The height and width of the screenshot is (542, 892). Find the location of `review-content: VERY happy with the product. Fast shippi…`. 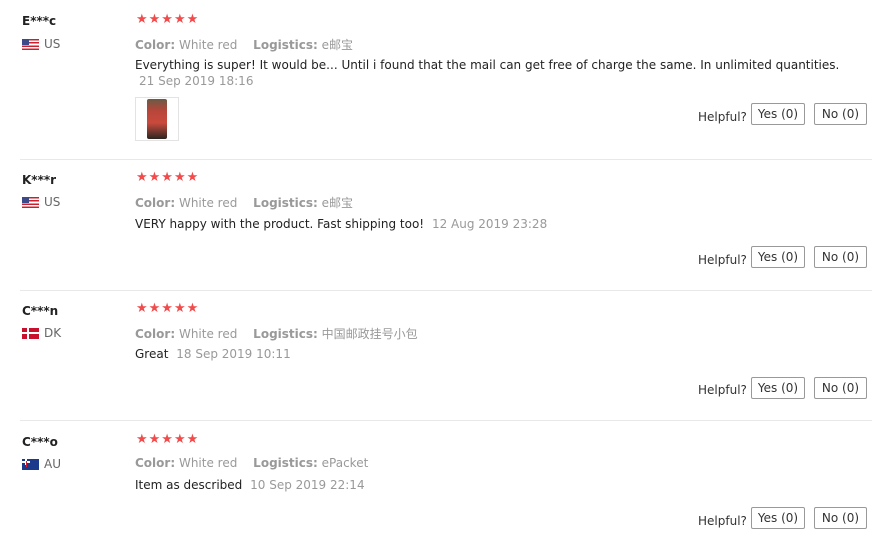

review-content: VERY happy with the product. Fast shippi… is located at coordinates (341, 224).